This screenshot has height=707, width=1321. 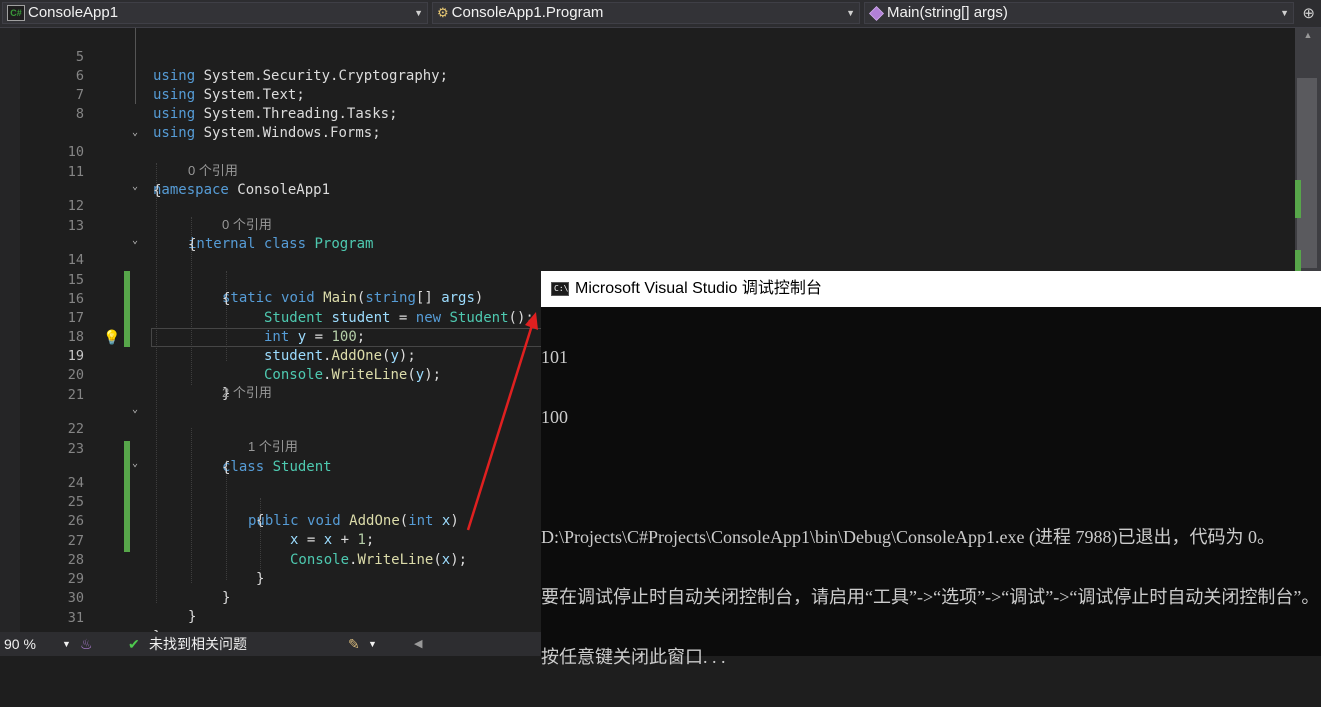 What do you see at coordinates (20, 644) in the screenshot?
I see `zoom-level: 90 %` at bounding box center [20, 644].